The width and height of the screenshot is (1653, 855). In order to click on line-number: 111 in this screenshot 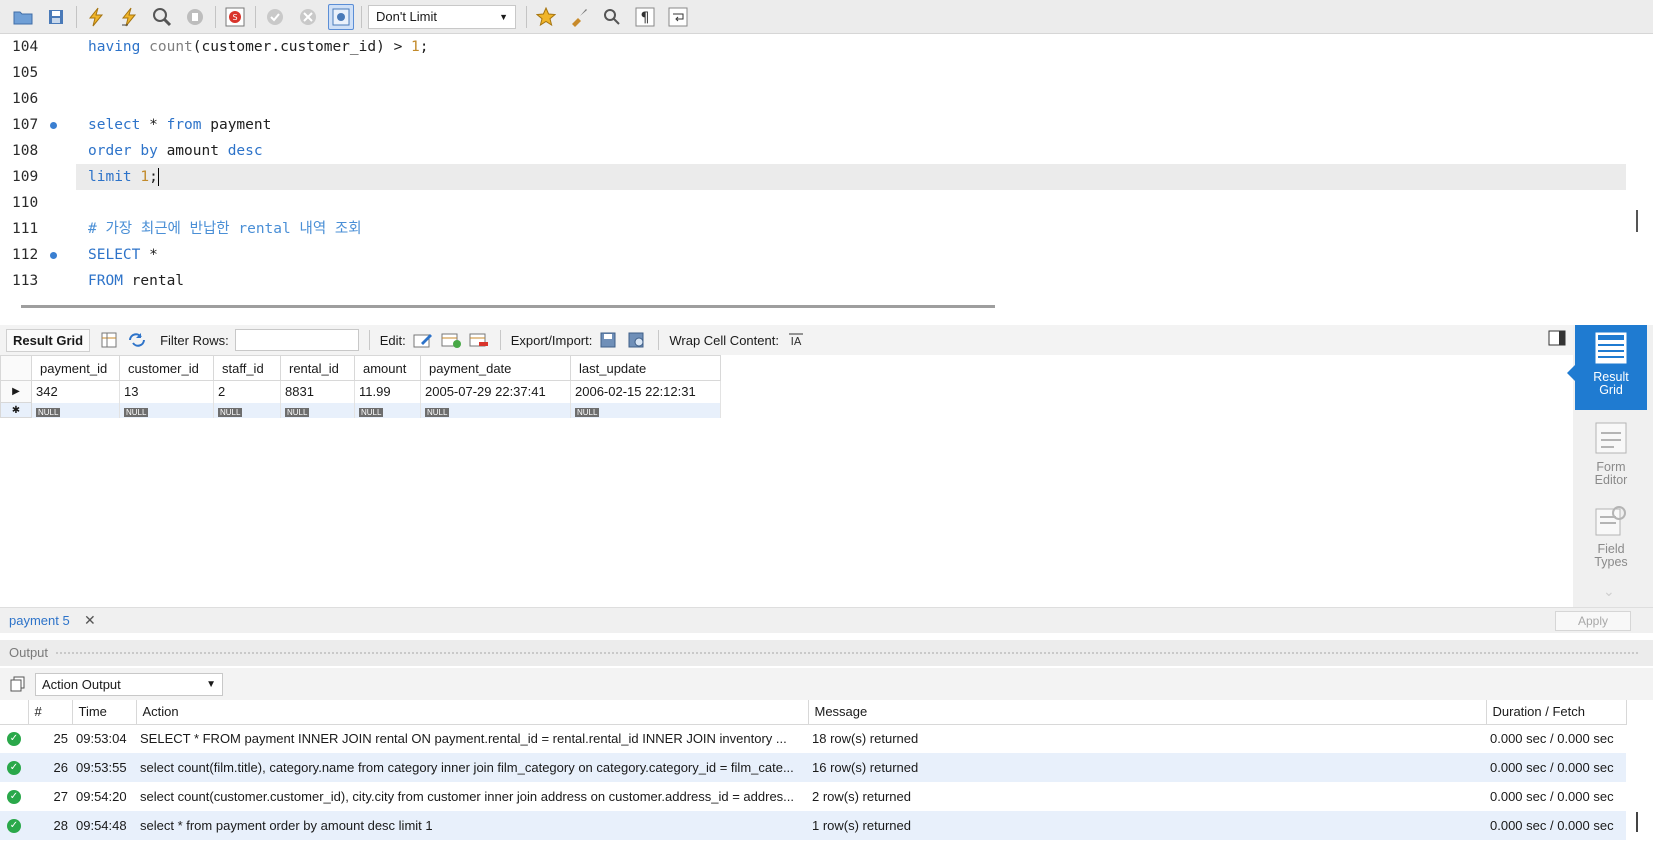, I will do `click(25, 229)`.